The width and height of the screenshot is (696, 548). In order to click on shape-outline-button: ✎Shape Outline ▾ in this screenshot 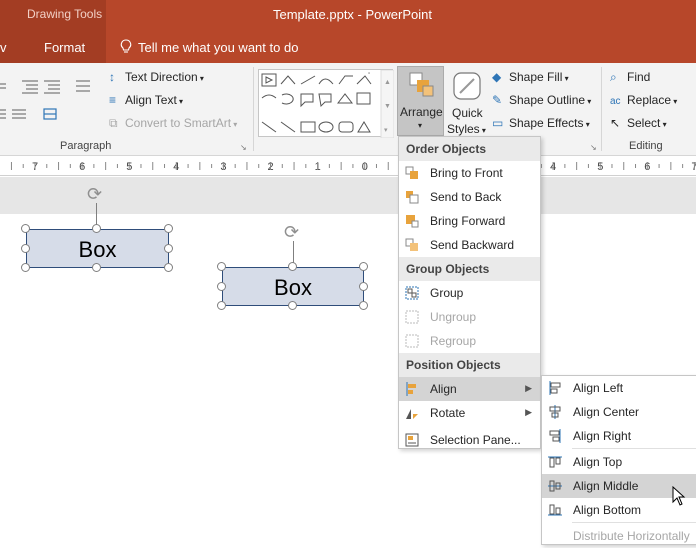, I will do `click(541, 100)`.